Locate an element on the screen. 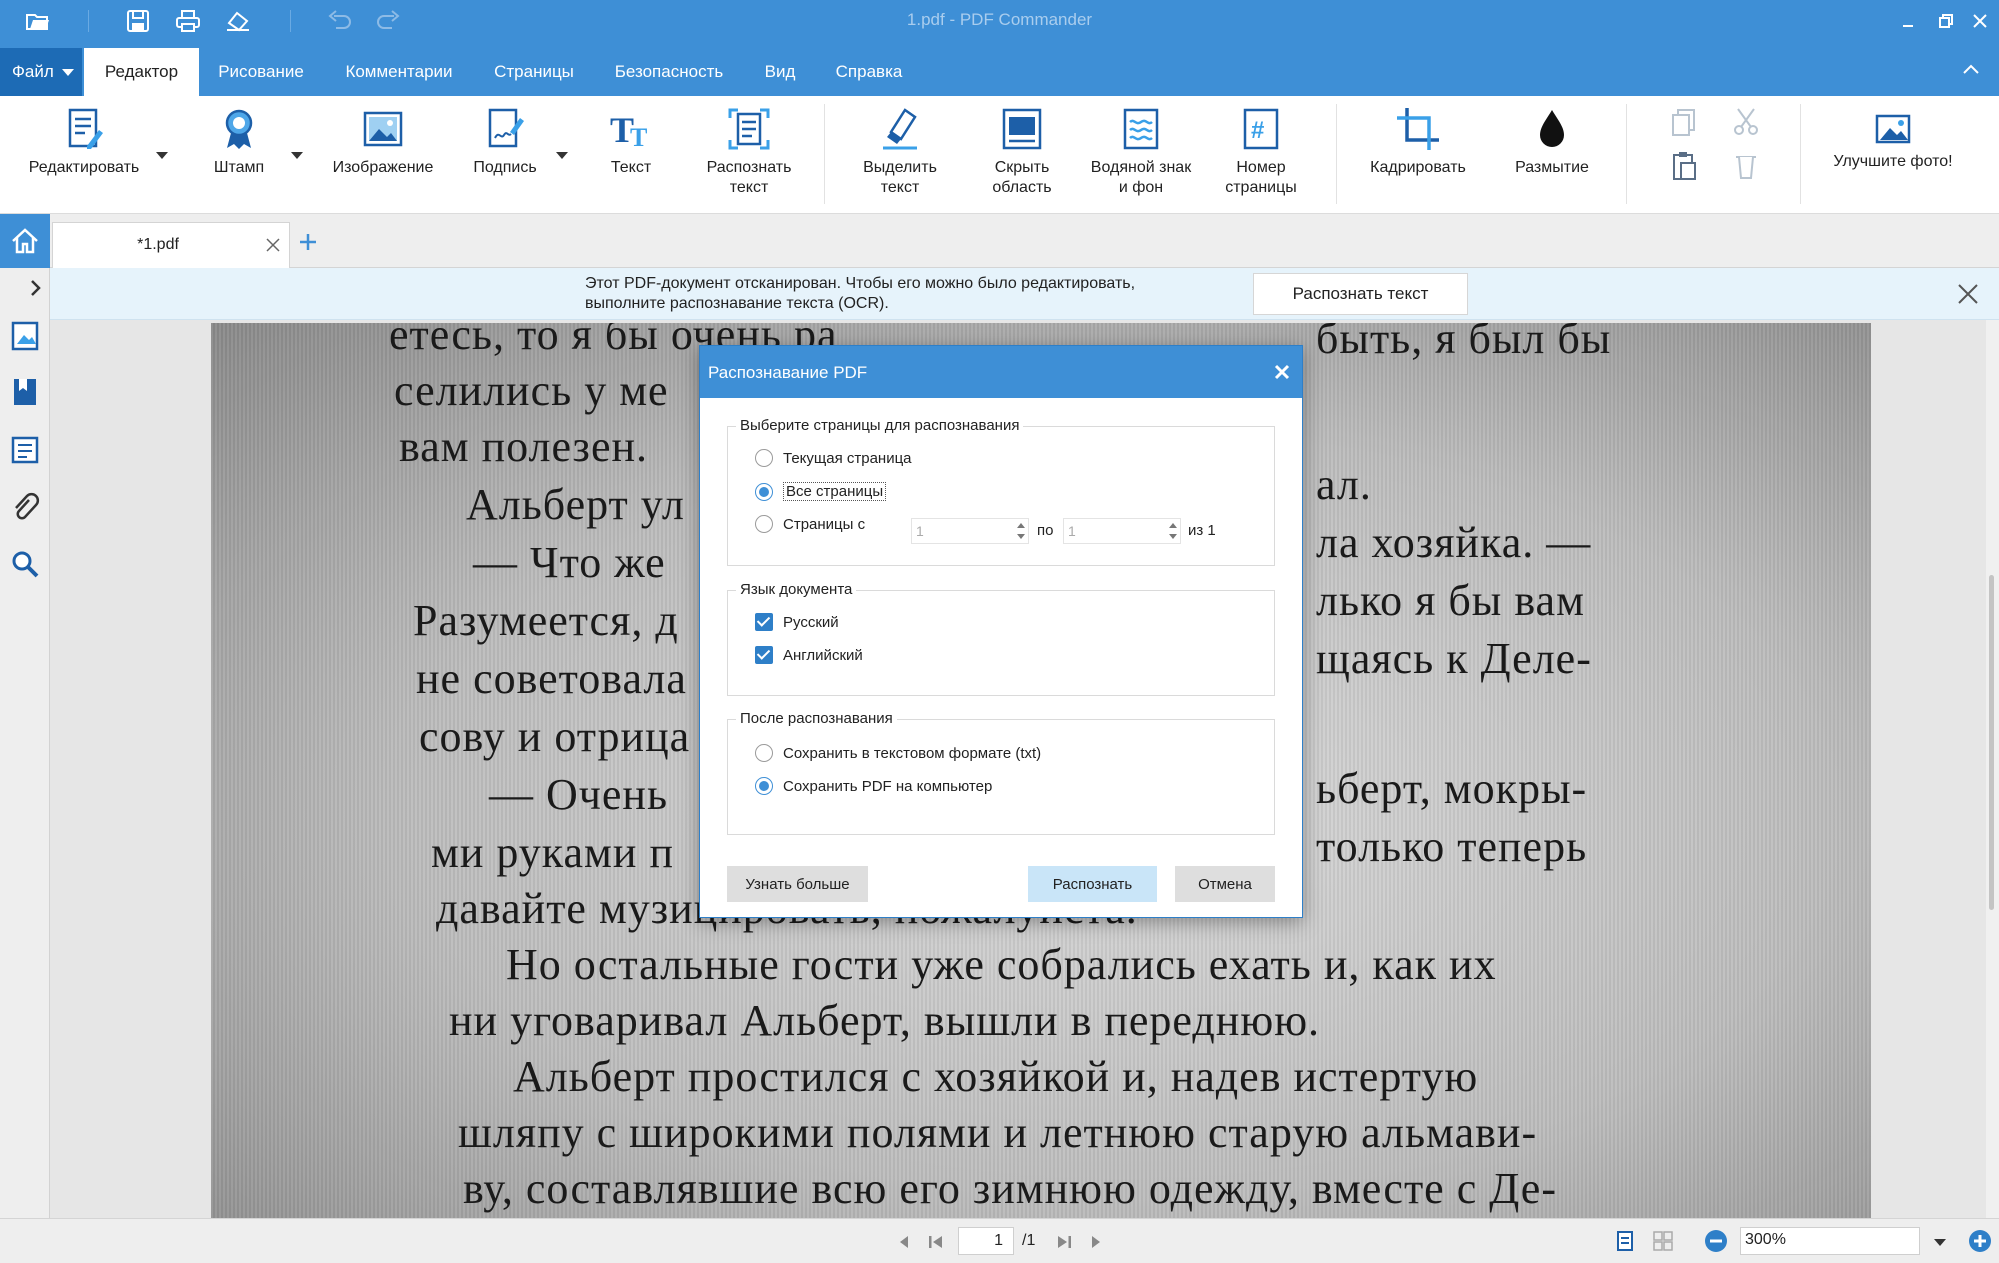  hide-area-button: Скрыть область is located at coordinates (1022, 152).